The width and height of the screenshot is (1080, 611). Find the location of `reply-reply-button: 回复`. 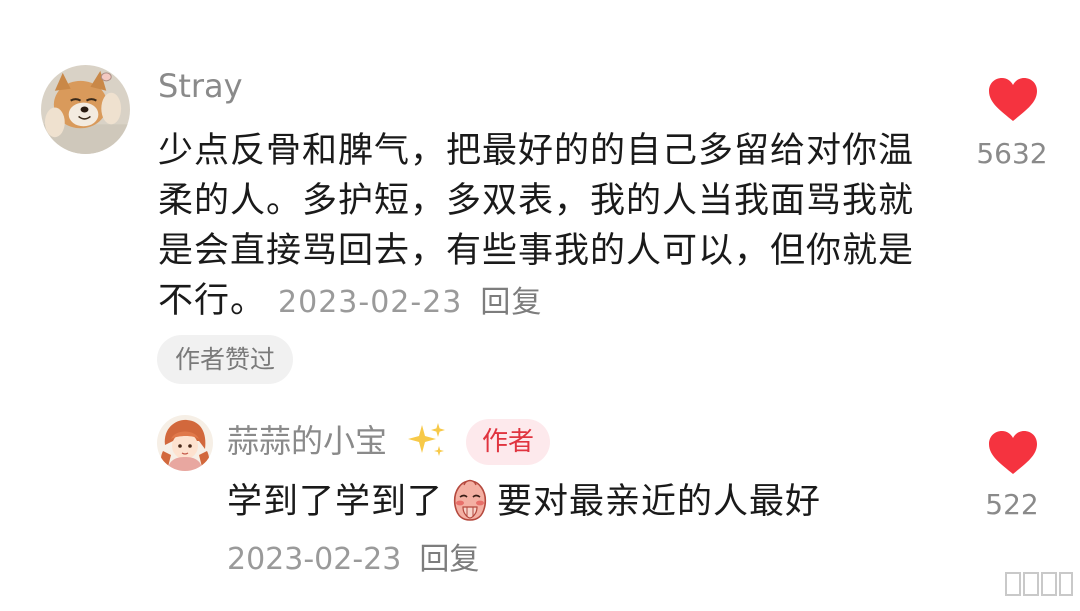

reply-reply-button: 回复 is located at coordinates (449, 559).